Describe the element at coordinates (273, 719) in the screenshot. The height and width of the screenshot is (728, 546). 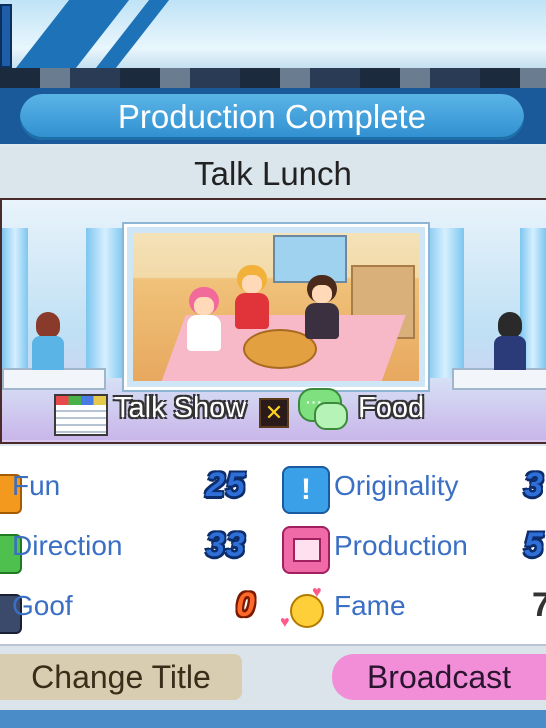
I see `bottom-edge` at that location.